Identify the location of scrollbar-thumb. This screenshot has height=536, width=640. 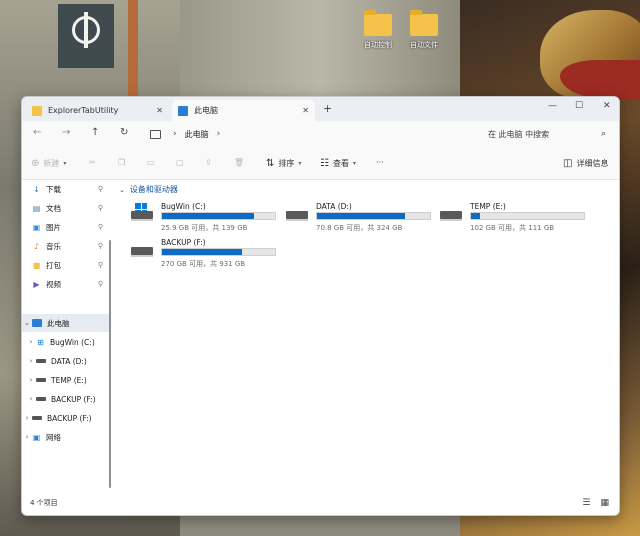
(110, 364).